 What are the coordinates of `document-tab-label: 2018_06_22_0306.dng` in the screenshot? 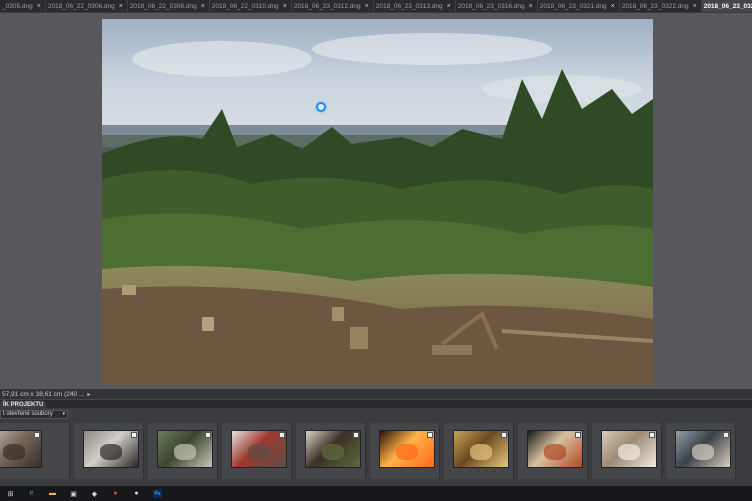 It's located at (81, 6).